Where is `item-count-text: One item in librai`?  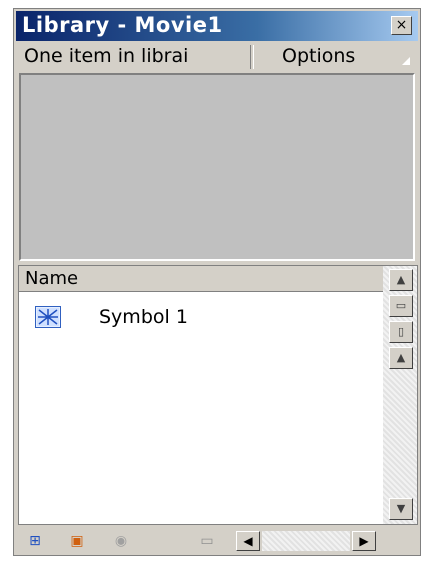
item-count-text: One item in librai is located at coordinates (106, 56).